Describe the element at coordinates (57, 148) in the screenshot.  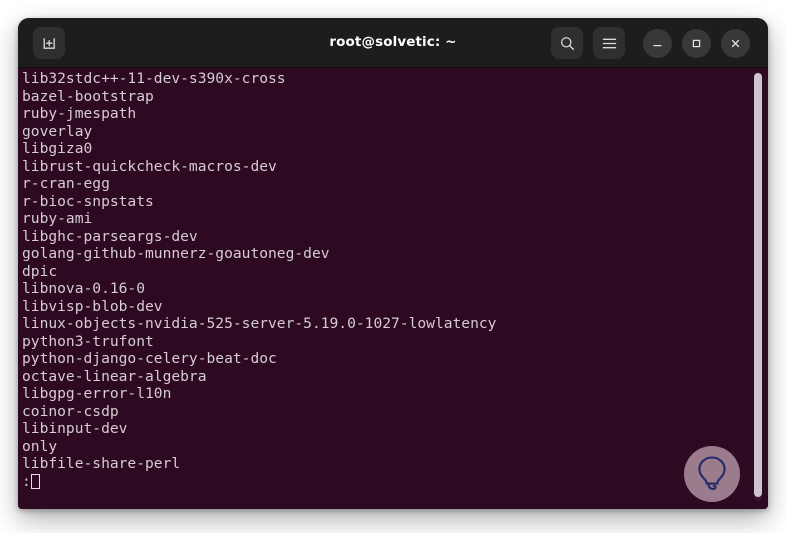
I see `terminal-line: libgiza0` at that location.